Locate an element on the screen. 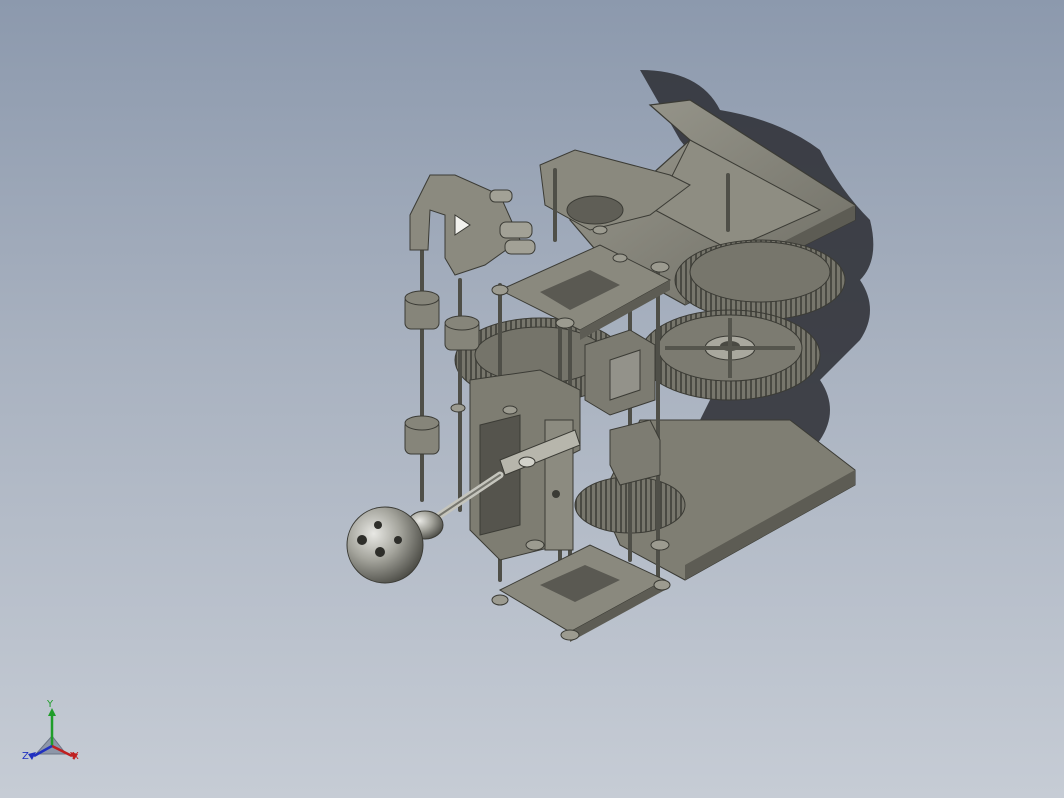  bottom-base-plate is located at coordinates (582, 593).